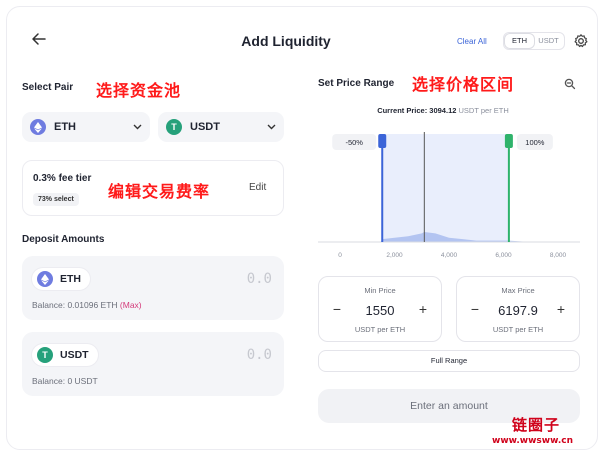 The width and height of the screenshot is (604, 455). What do you see at coordinates (159, 191) in the screenshot?
I see `fee-annotation: 编辑交易费率` at bounding box center [159, 191].